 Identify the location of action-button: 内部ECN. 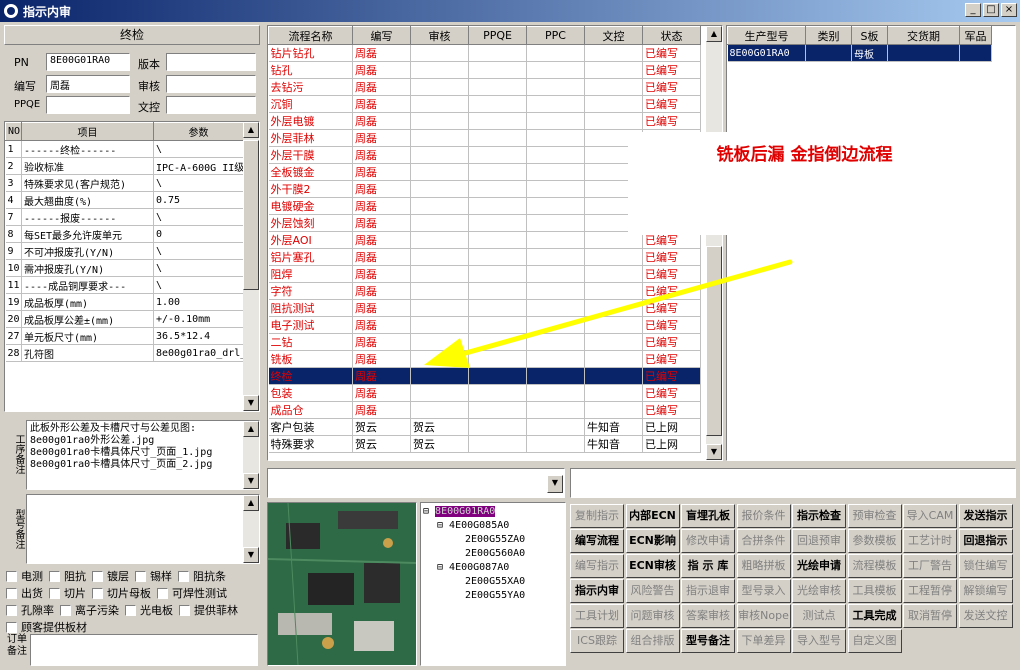
(652, 516).